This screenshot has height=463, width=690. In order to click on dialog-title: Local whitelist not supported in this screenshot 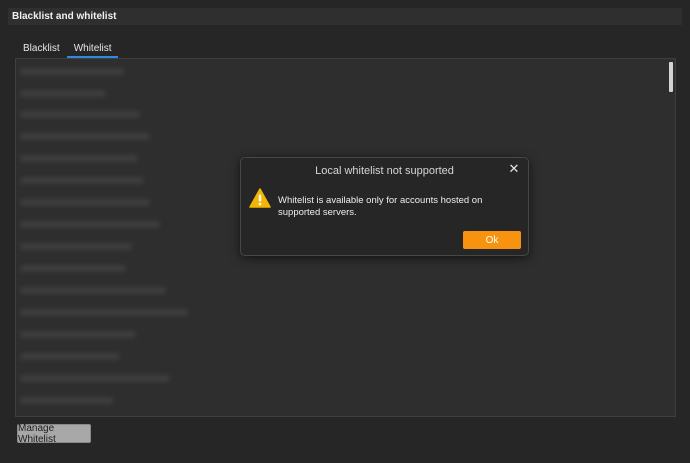, I will do `click(384, 171)`.